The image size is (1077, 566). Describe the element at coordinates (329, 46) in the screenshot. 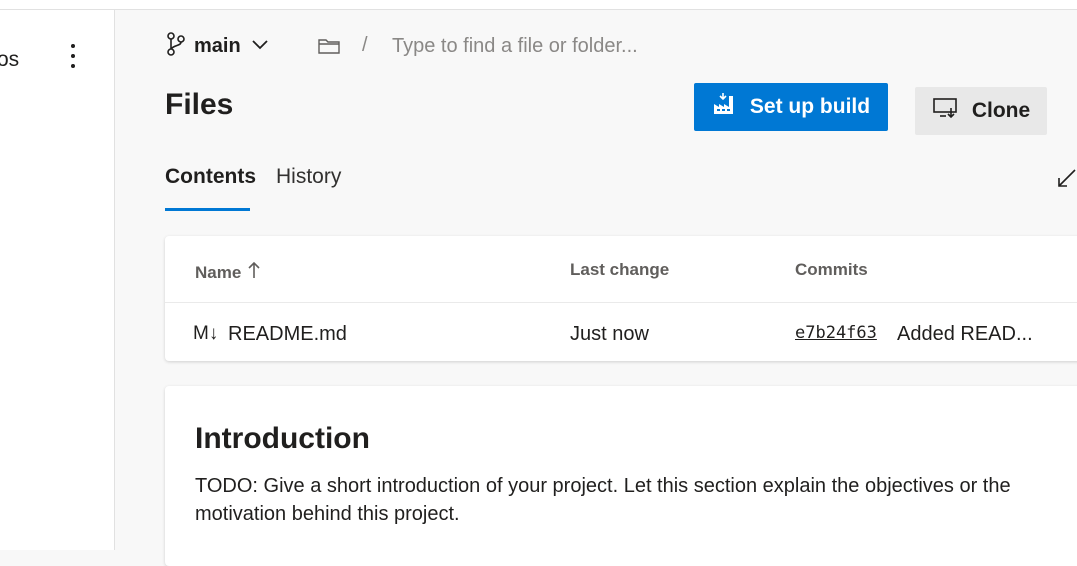

I see `folder-icon` at that location.